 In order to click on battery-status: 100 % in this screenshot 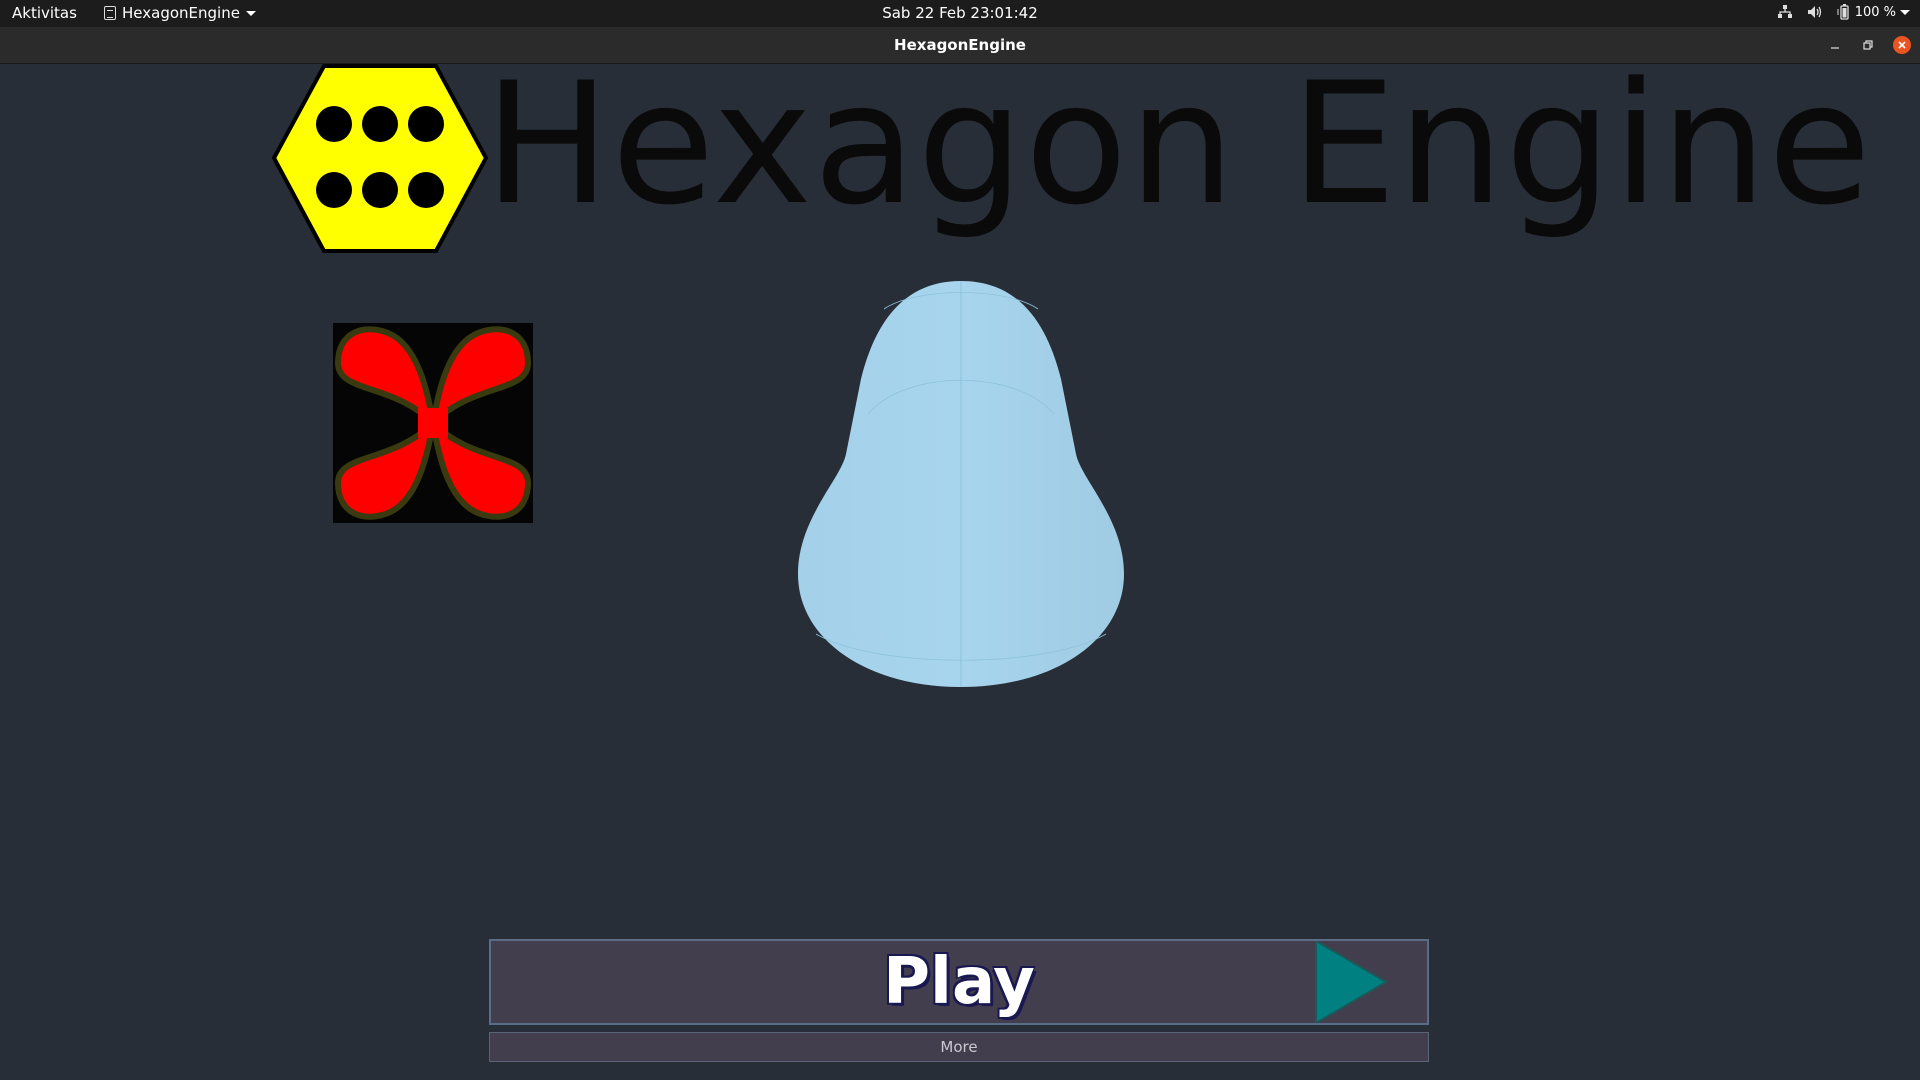, I will do `click(1873, 12)`.